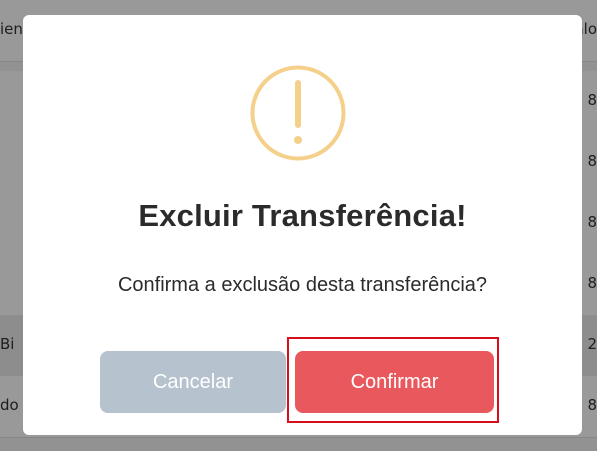  Describe the element at coordinates (193, 382) in the screenshot. I see `cancel-button: Cancelar` at that location.